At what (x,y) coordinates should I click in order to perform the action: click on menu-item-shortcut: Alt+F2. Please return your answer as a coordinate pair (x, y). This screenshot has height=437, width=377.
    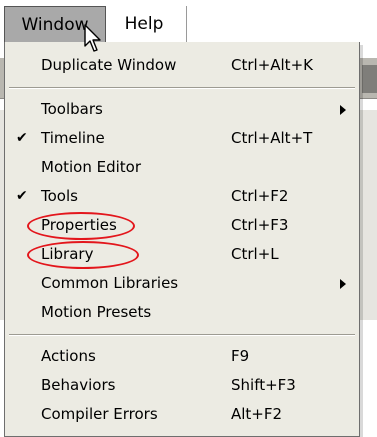
    Looking at the image, I should click on (257, 414).